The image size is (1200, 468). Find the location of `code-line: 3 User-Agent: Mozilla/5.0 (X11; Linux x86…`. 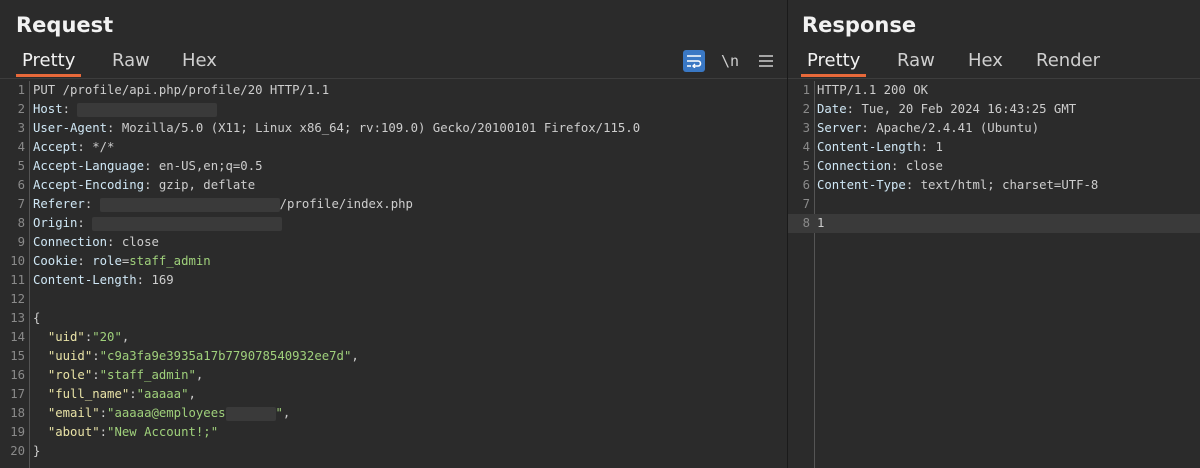

code-line: 3 User-Agent: Mozilla/5.0 (X11; Linux x86… is located at coordinates (393, 128).